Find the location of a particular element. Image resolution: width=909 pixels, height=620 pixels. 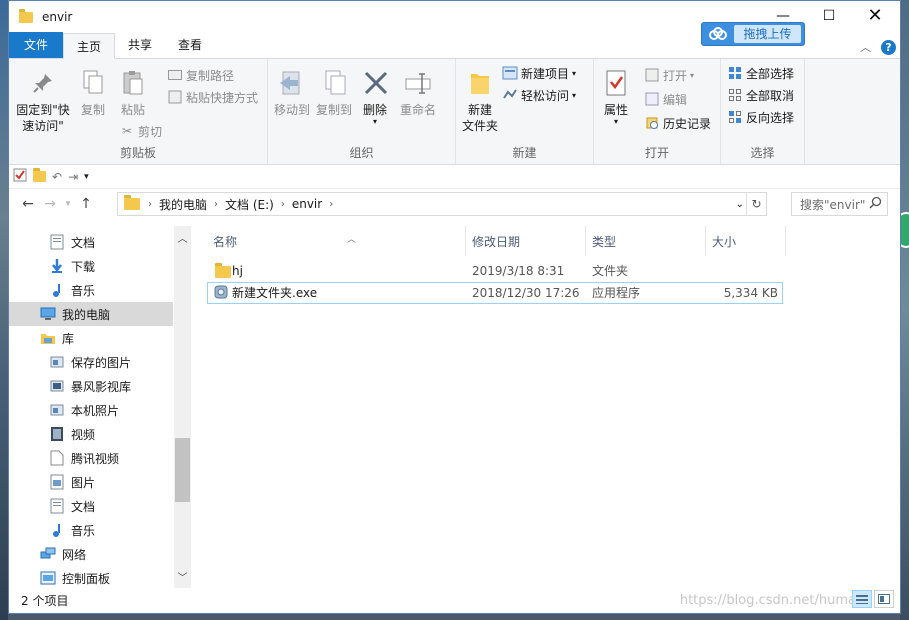

properties-check-icon is located at coordinates (20, 176).